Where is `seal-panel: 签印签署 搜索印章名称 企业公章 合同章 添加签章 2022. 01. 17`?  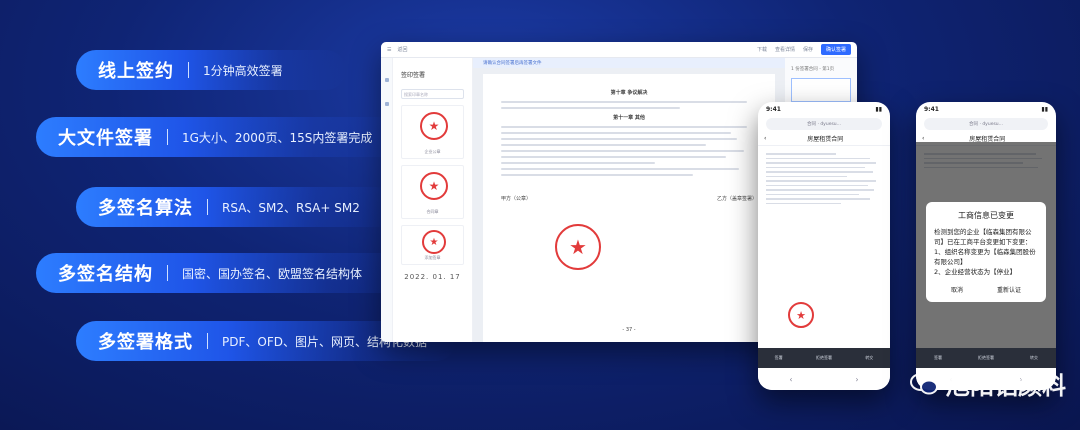 seal-panel: 签印签署 搜索印章名称 企业公章 合同章 添加签章 2022. 01. 17 is located at coordinates (433, 200).